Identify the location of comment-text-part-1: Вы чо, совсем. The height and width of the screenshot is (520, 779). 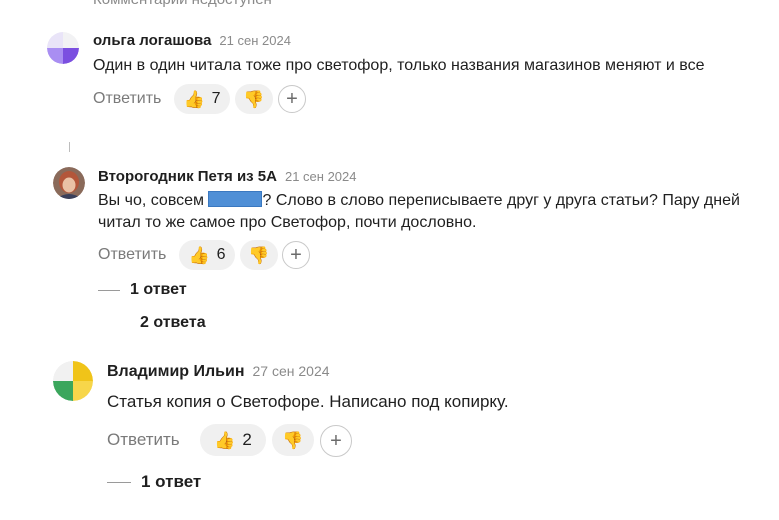
(153, 200).